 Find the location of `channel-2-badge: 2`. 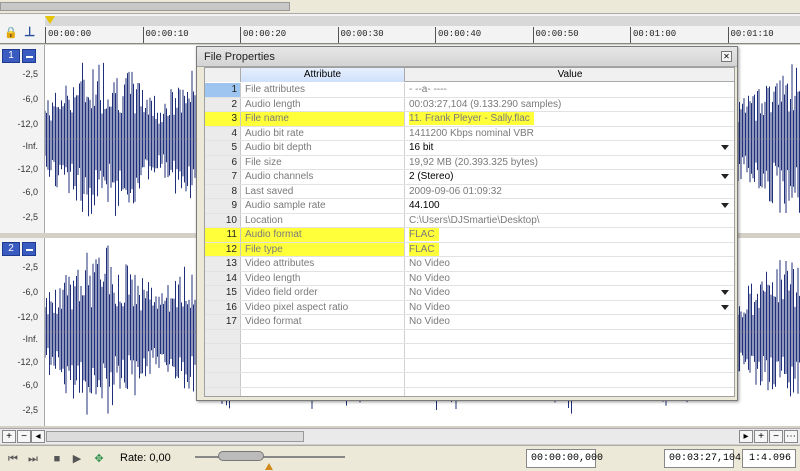

channel-2-badge: 2 is located at coordinates (11, 249).